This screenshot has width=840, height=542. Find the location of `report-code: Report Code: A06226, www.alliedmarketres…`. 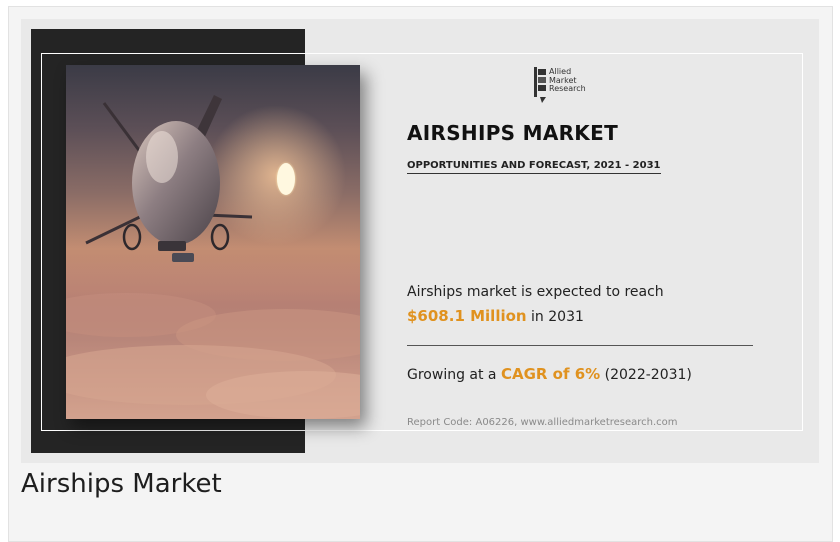

report-code: Report Code: A06226, www.alliedmarketres… is located at coordinates (542, 422).